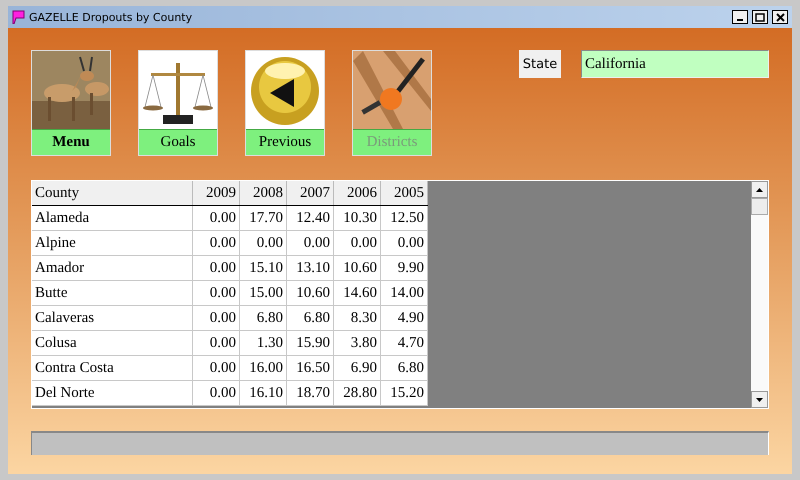 The height and width of the screenshot is (480, 800). What do you see at coordinates (111, 17) in the screenshot?
I see `window-title: GAZELLE Dropouts by County` at bounding box center [111, 17].